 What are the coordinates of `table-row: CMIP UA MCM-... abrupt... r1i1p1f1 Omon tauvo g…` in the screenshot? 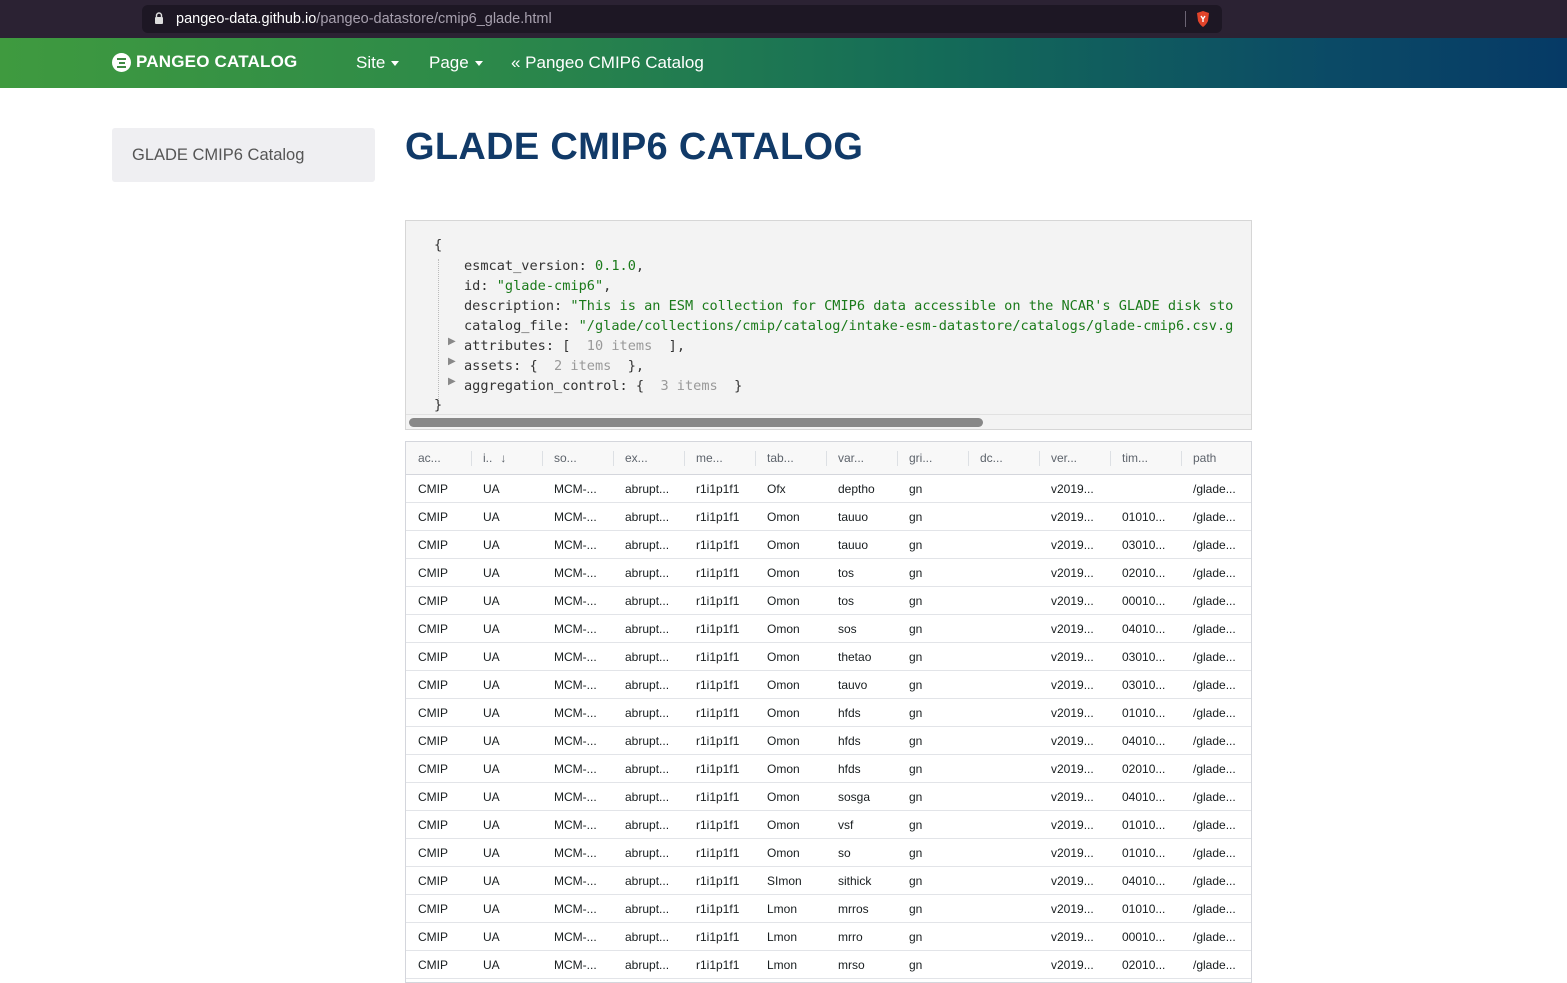 It's located at (828, 684).